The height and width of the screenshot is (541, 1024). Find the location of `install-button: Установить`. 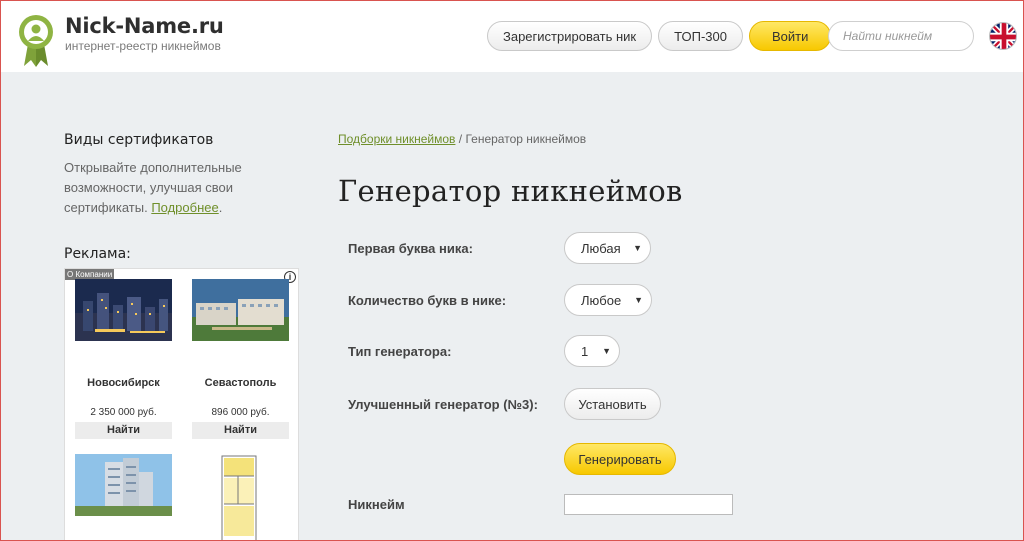

install-button: Установить is located at coordinates (612, 404).